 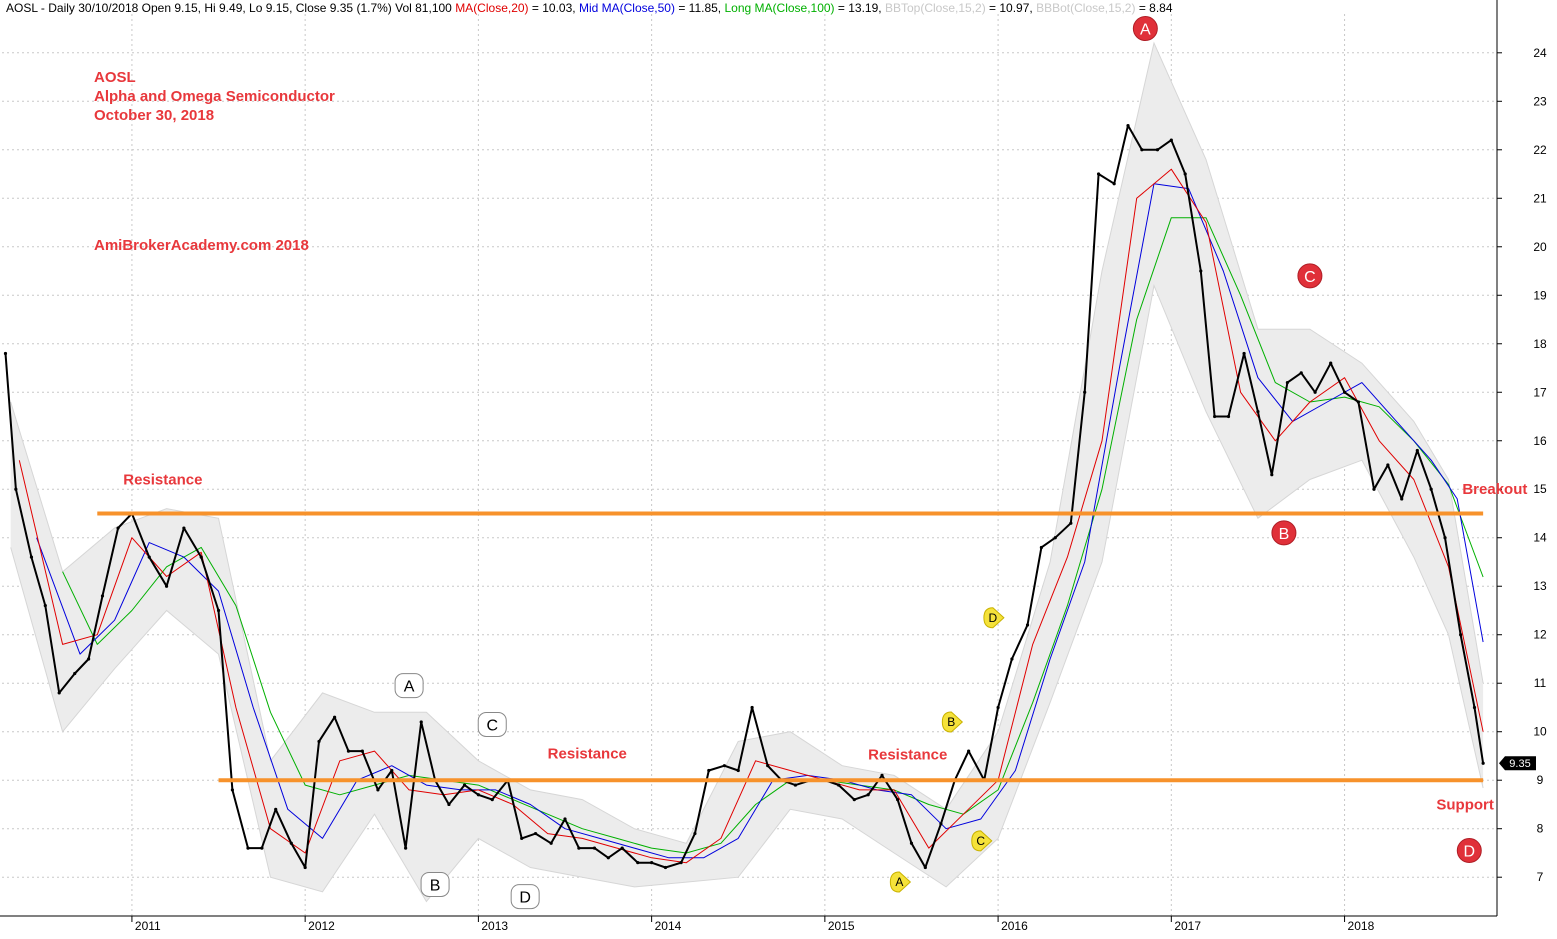 I want to click on ma100-label: Long MA(Close,100), so click(x=779, y=8).